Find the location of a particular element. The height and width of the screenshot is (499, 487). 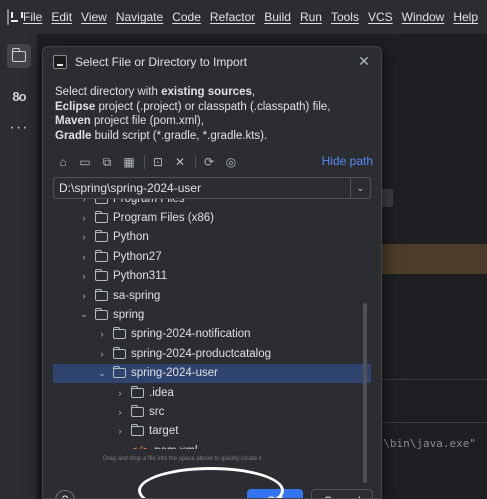

tree-folder-item: › target is located at coordinates (212, 431).